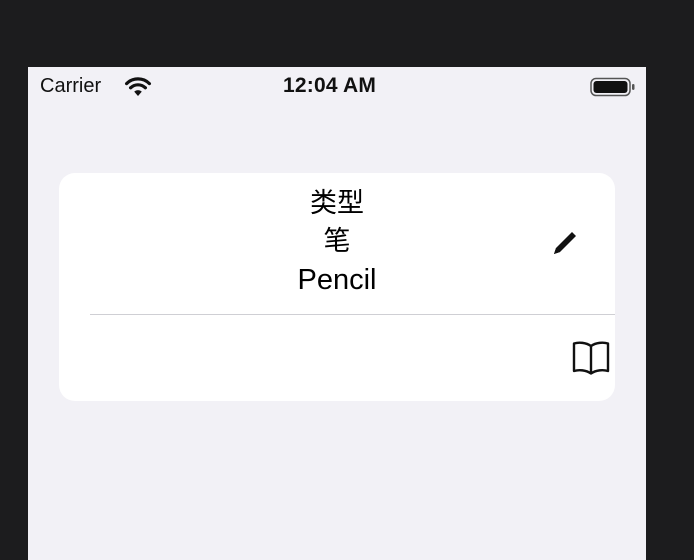 This screenshot has height=560, width=694. What do you see at coordinates (612, 87) in the screenshot?
I see `battery-full-icon` at bounding box center [612, 87].